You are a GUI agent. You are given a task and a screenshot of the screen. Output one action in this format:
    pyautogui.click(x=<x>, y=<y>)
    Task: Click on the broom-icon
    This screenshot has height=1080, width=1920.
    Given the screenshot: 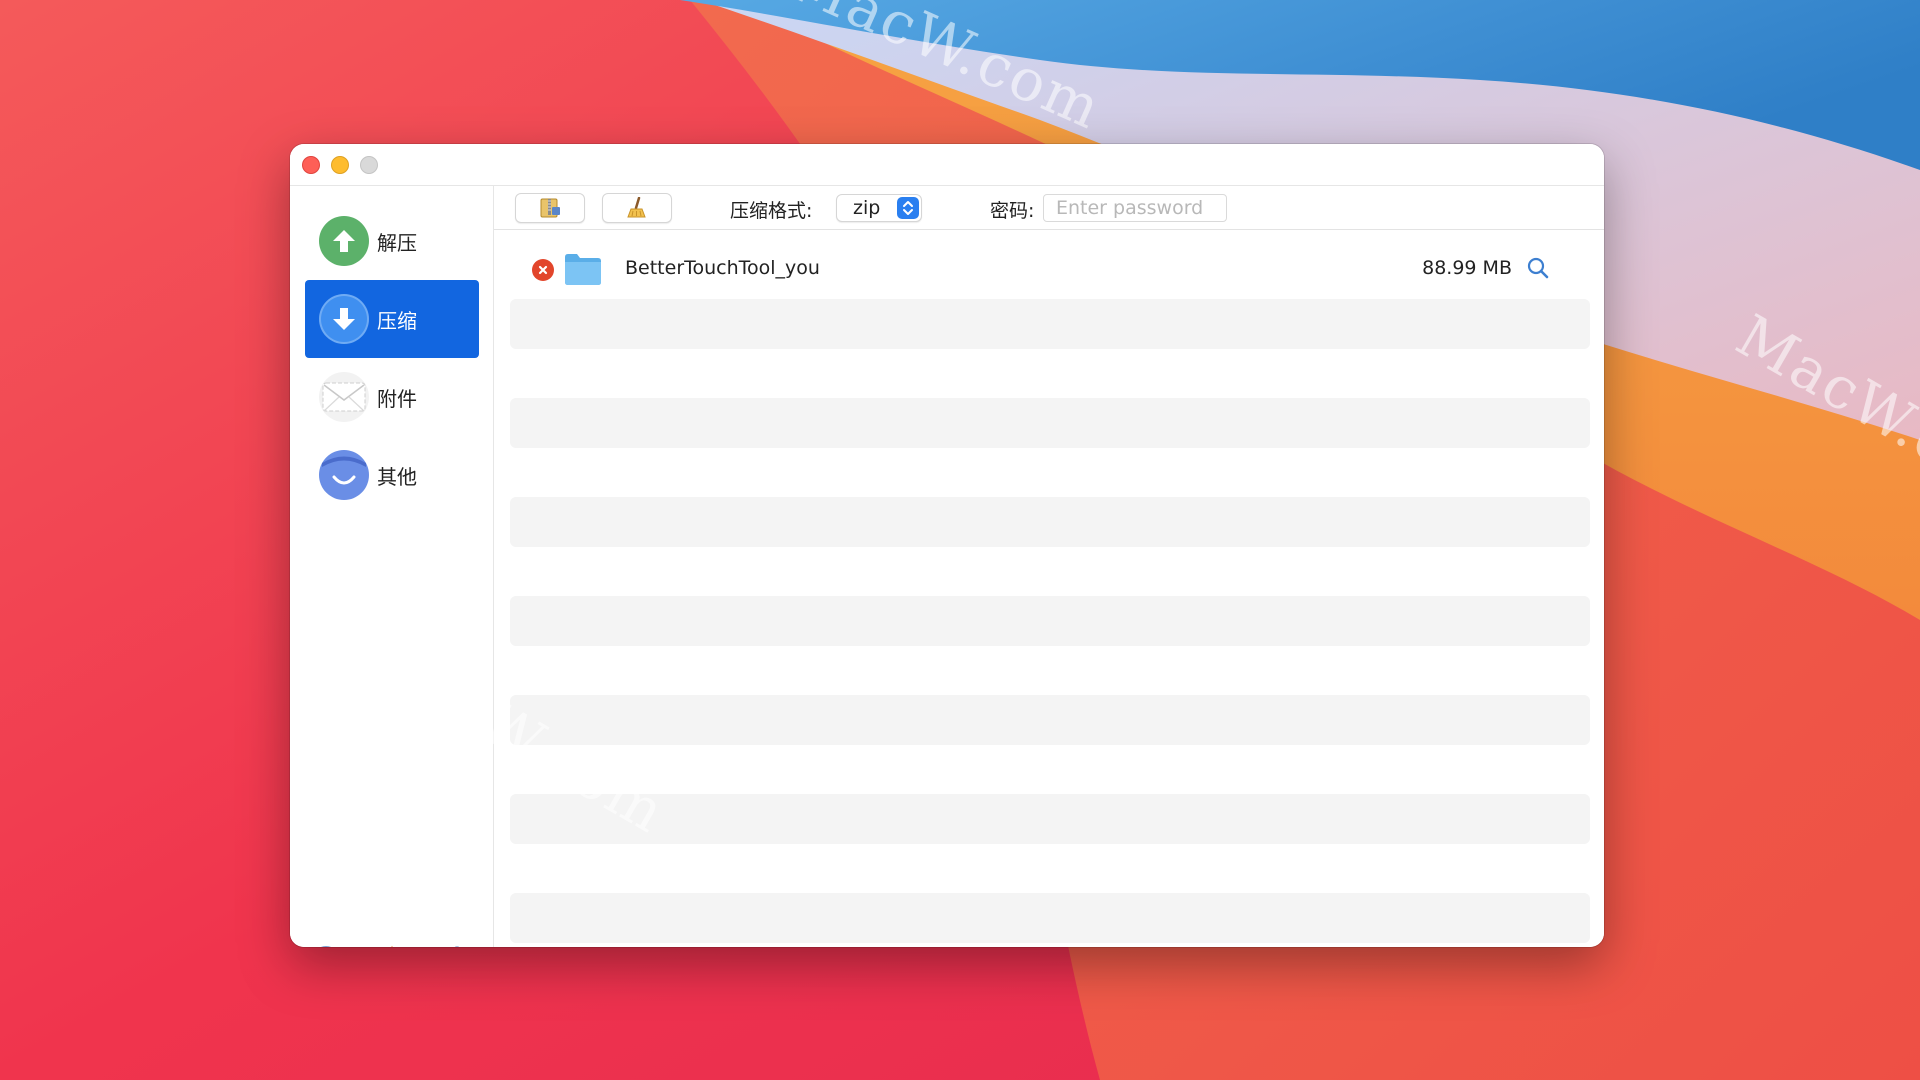 What is the action you would take?
    pyautogui.click(x=636, y=207)
    